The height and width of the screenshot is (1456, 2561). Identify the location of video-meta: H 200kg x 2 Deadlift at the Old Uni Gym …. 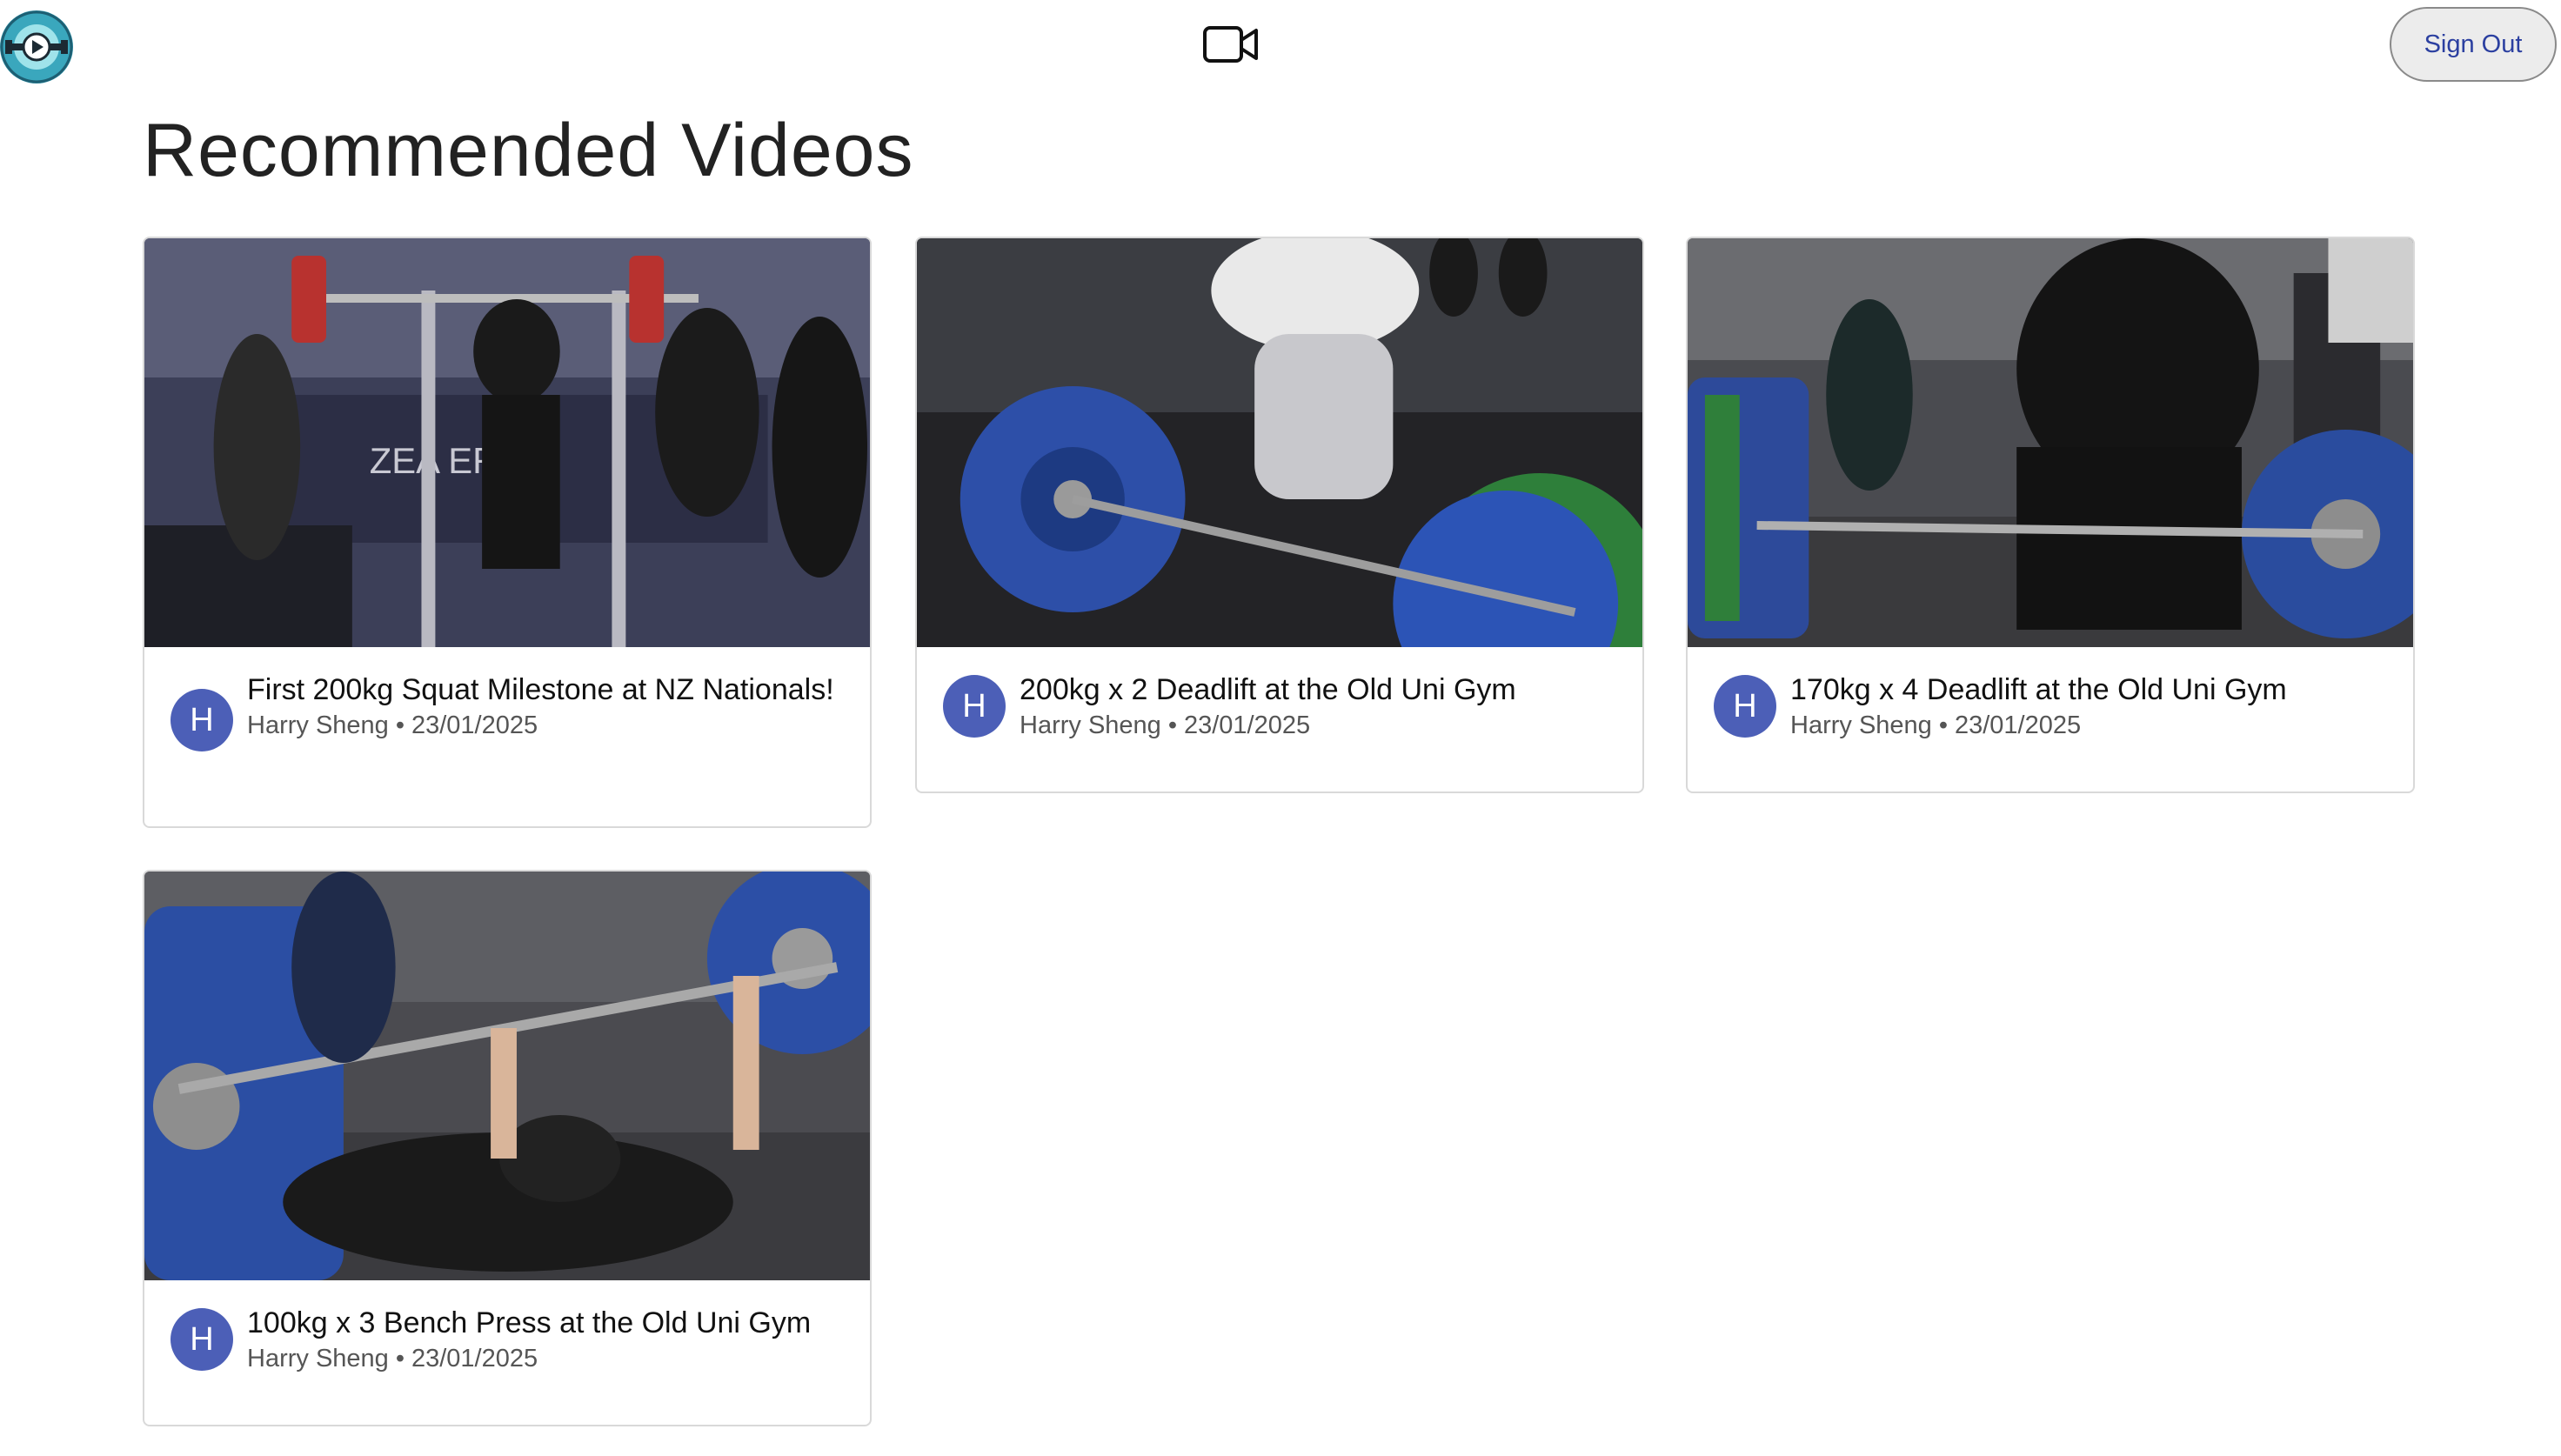
(1279, 694).